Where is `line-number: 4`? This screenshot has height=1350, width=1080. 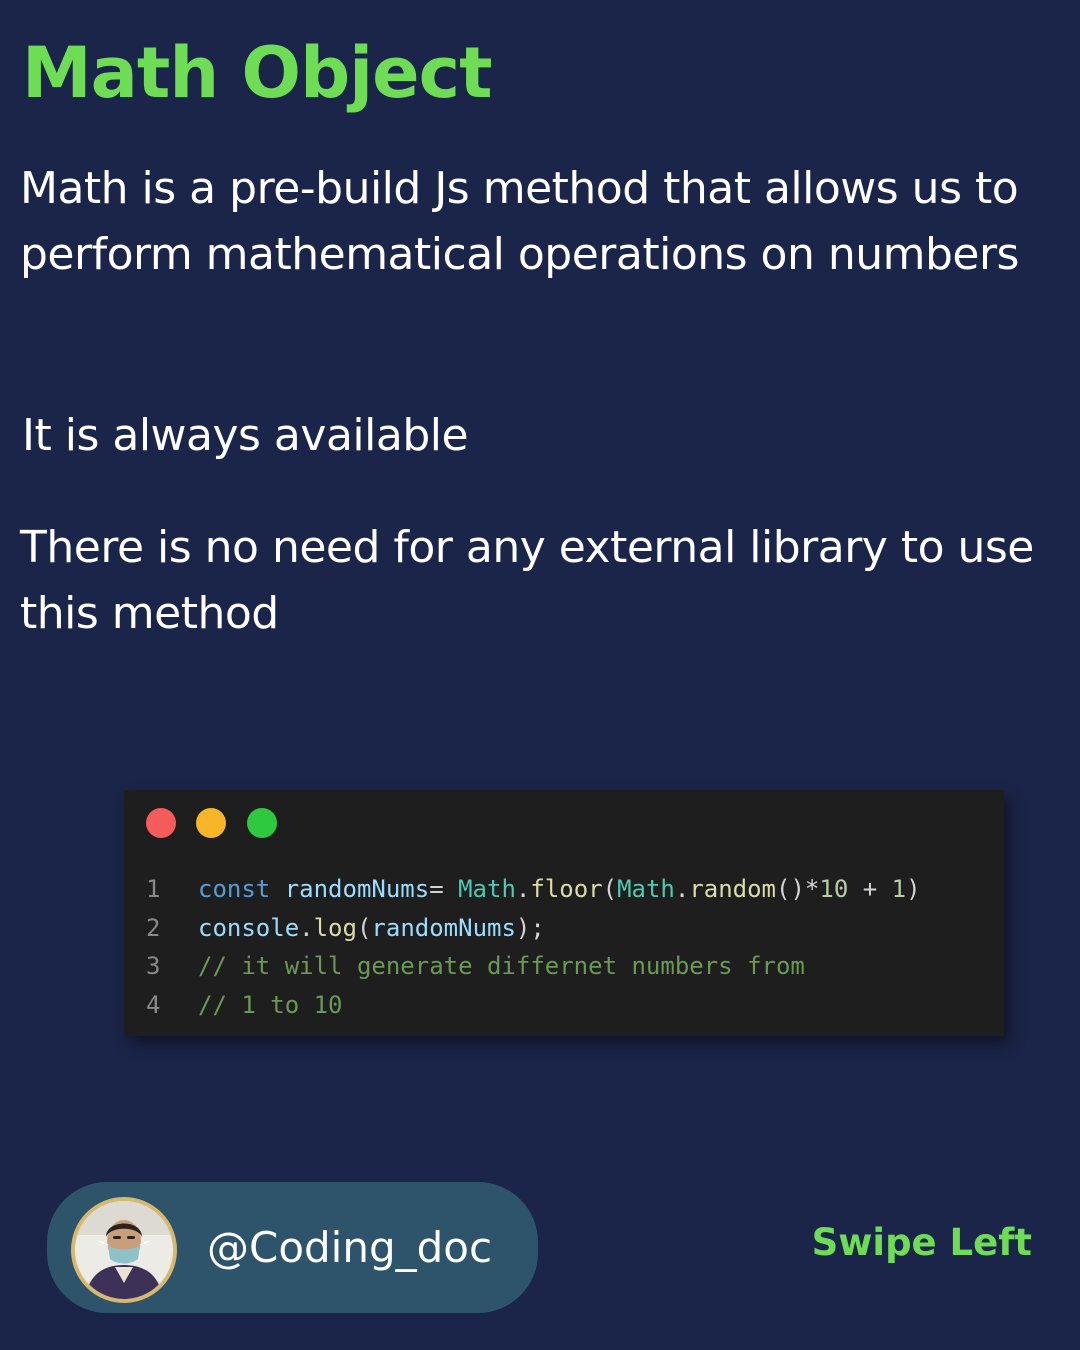
line-number: 4 is located at coordinates (153, 1005).